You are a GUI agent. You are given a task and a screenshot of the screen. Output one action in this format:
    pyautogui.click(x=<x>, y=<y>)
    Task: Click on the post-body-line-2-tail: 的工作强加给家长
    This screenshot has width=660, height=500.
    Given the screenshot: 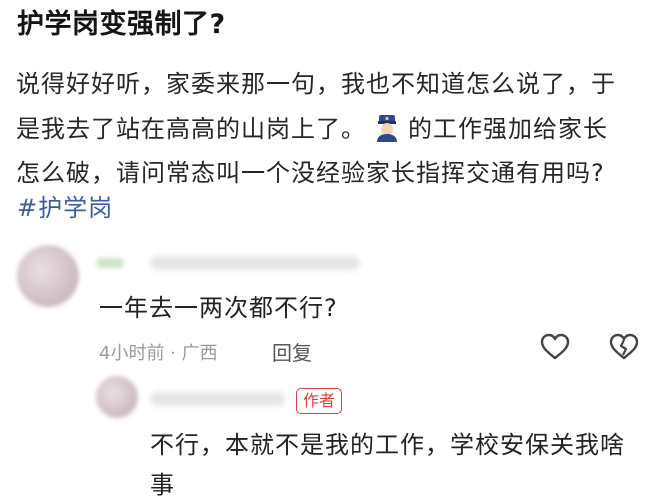 What is the action you would take?
    pyautogui.click(x=508, y=129)
    